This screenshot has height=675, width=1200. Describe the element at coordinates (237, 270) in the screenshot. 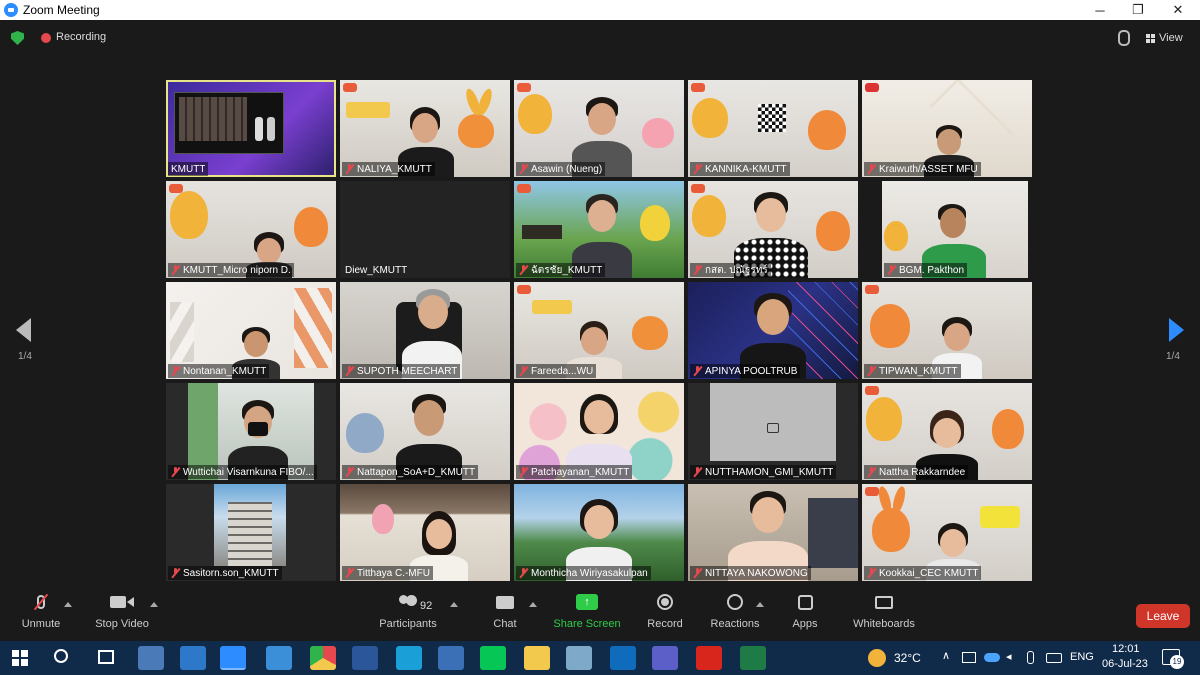

I see `participant-name: KMUTT_Micro niporn D.` at that location.